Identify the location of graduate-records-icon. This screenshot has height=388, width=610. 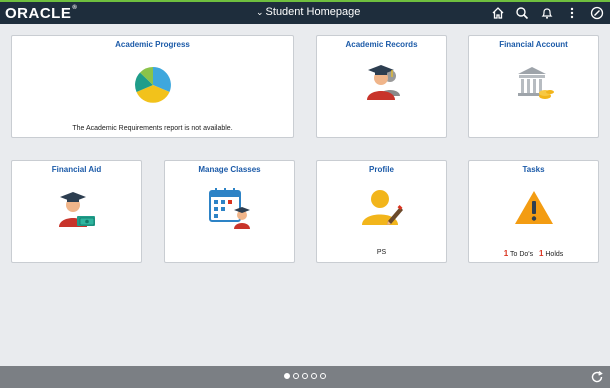
(383, 82).